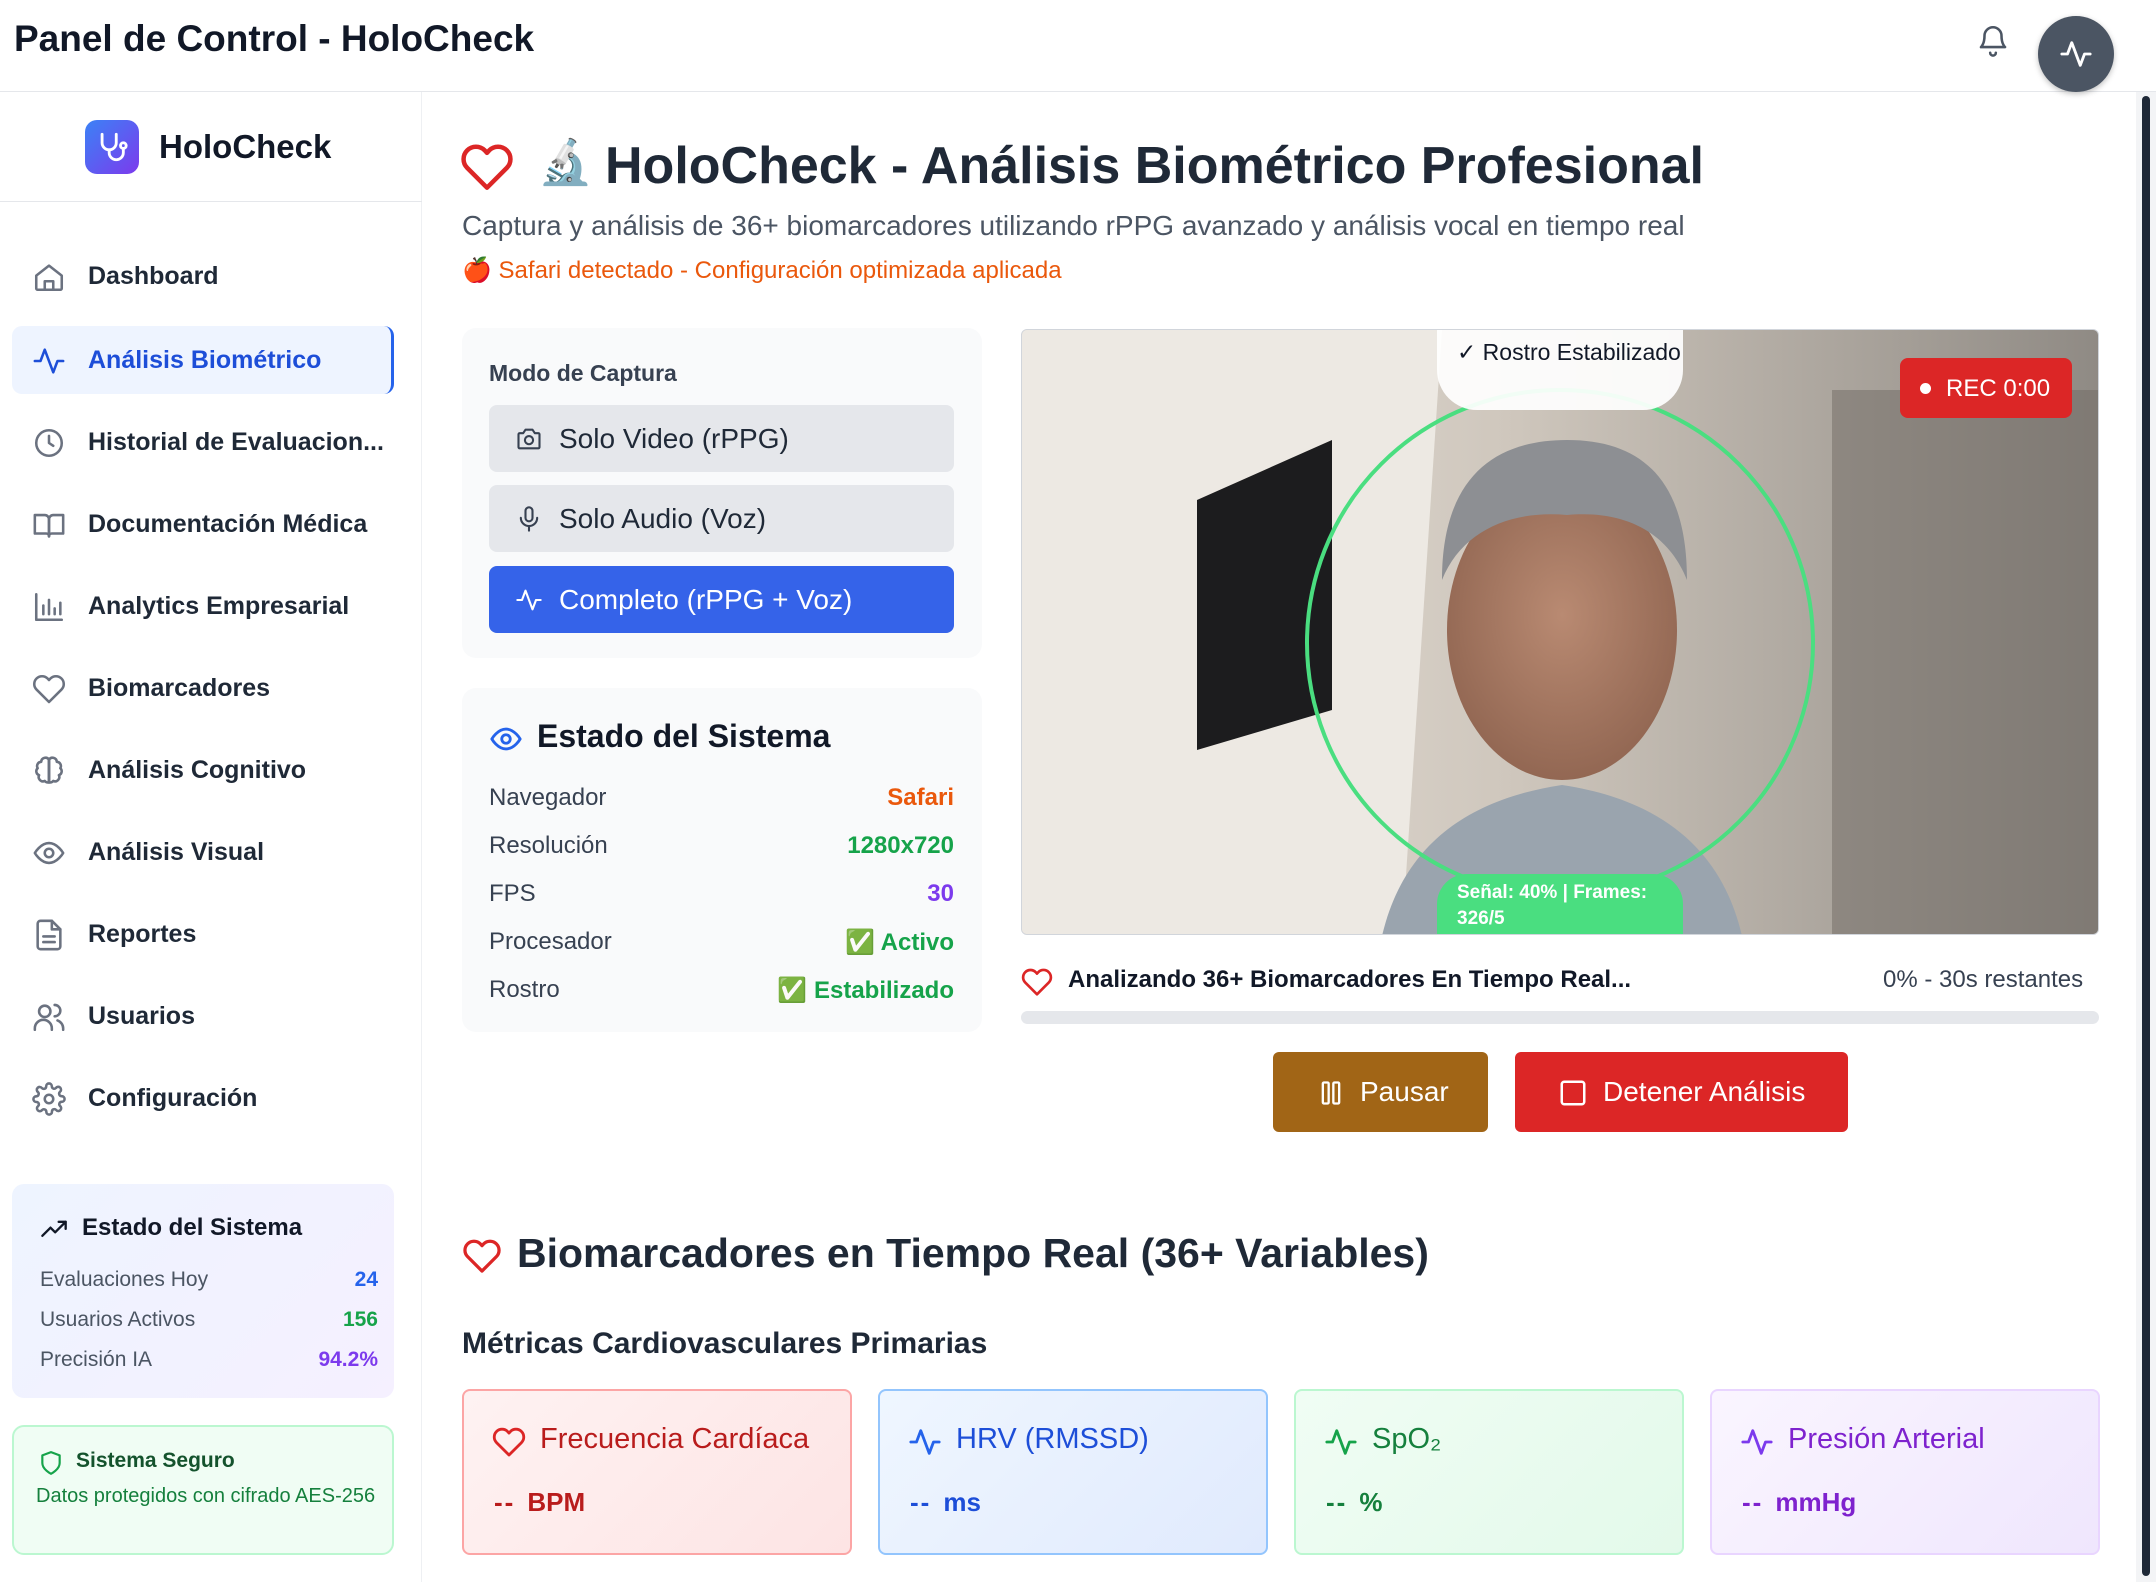  I want to click on metric-card-hrv: HRV (RMSSD) -- ms, so click(1073, 1472).